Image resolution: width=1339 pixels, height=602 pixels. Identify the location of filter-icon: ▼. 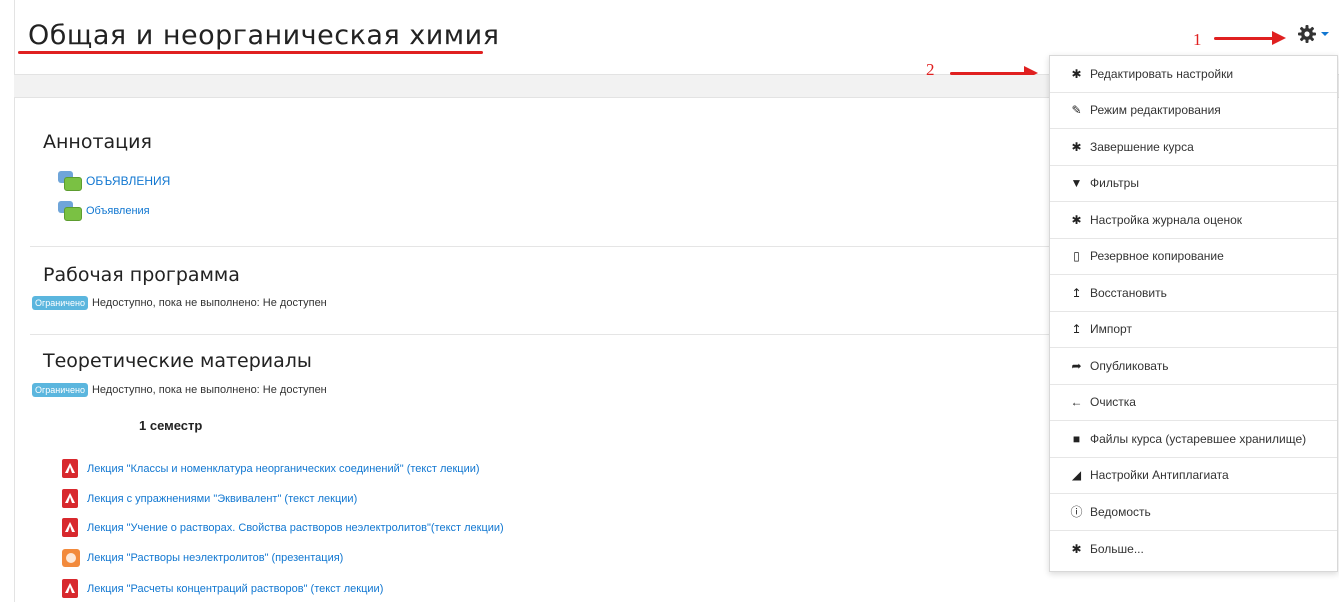
(1076, 183).